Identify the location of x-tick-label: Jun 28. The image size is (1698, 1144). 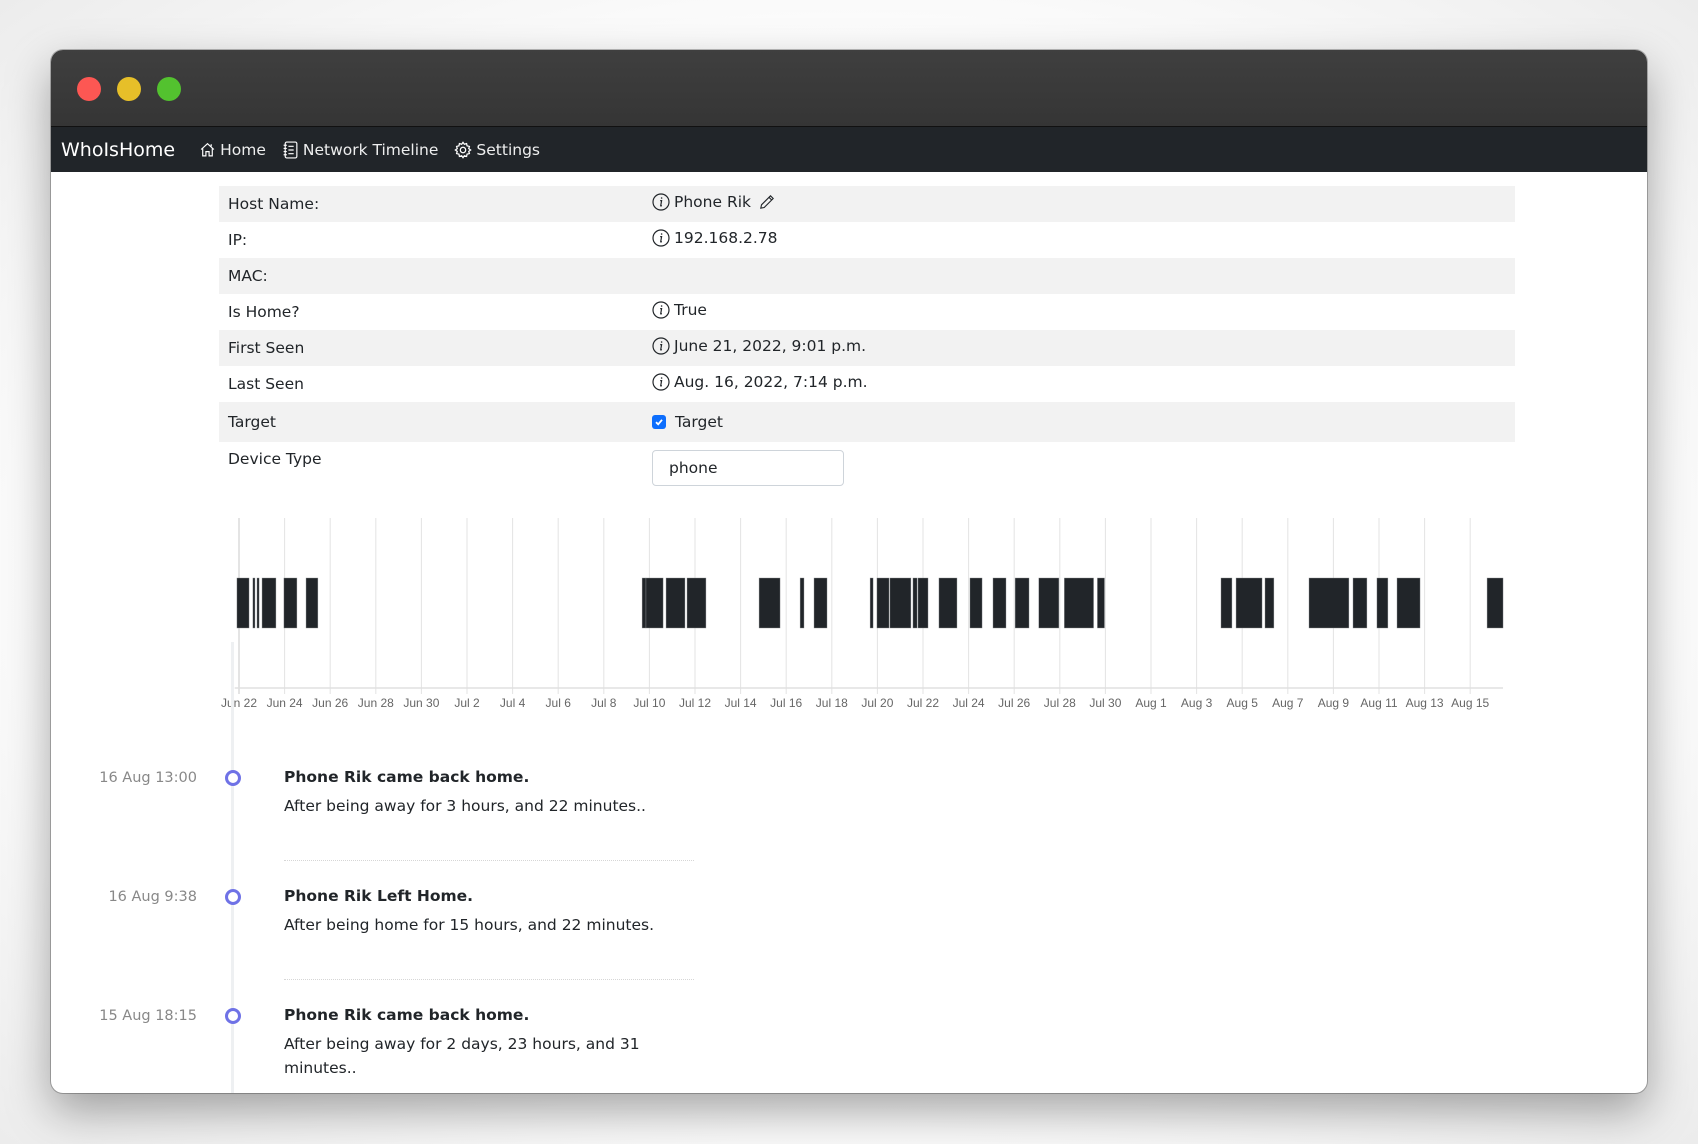
(376, 703).